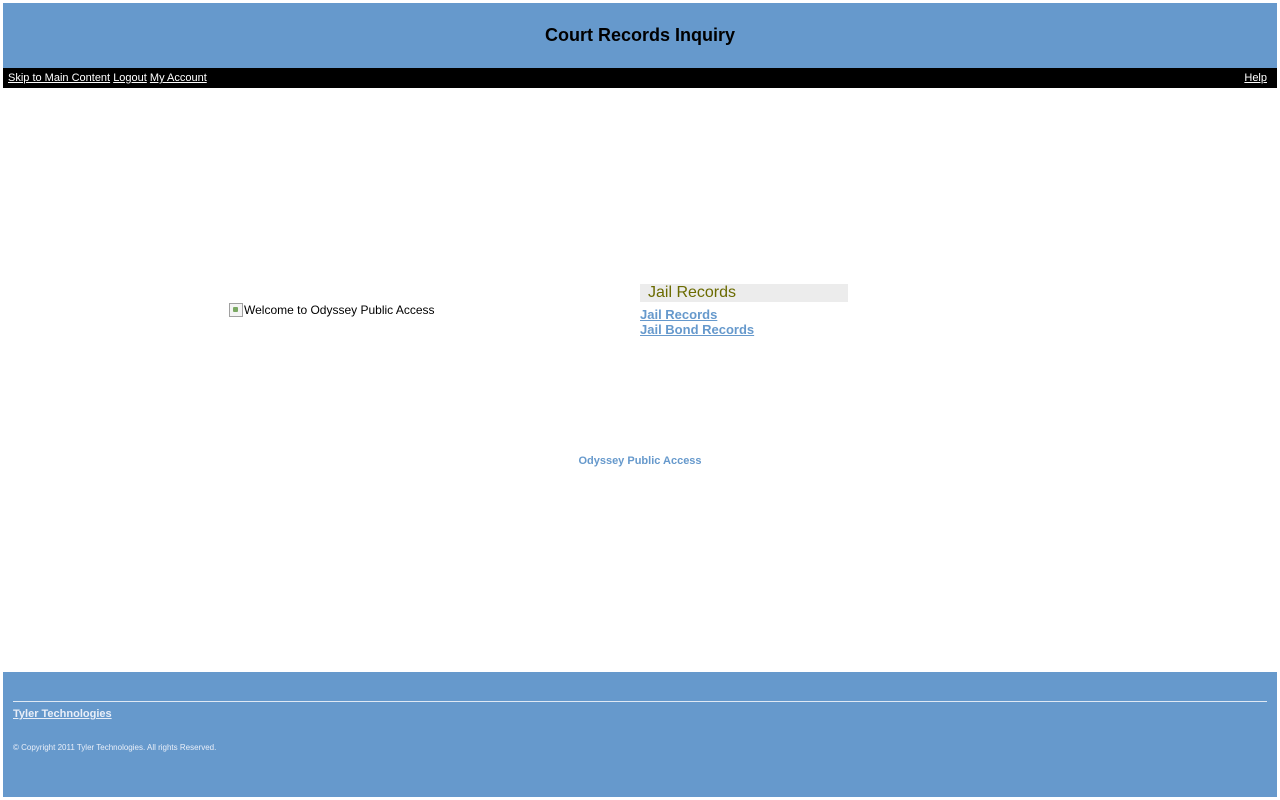 The height and width of the screenshot is (800, 1280). Describe the element at coordinates (640, 701) in the screenshot. I see `footer-divider` at that location.